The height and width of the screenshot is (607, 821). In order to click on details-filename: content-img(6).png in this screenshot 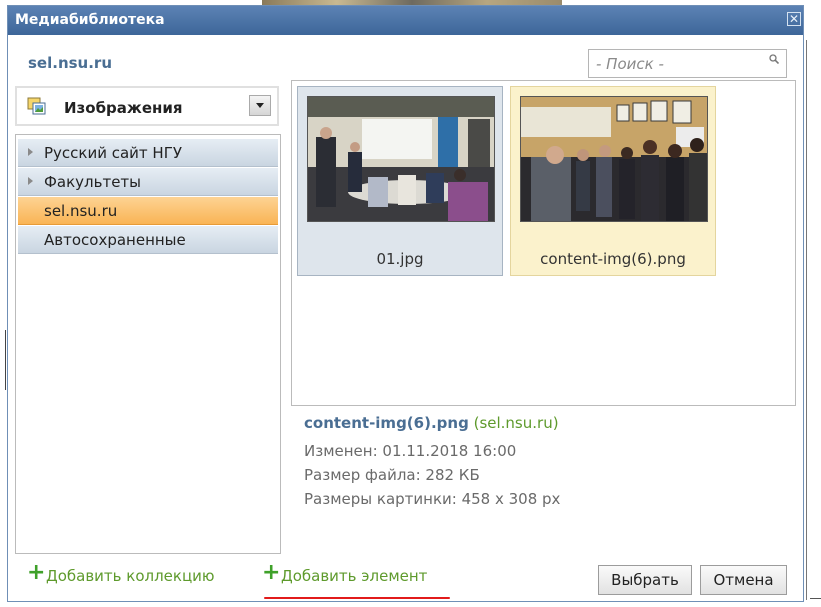, I will do `click(386, 423)`.